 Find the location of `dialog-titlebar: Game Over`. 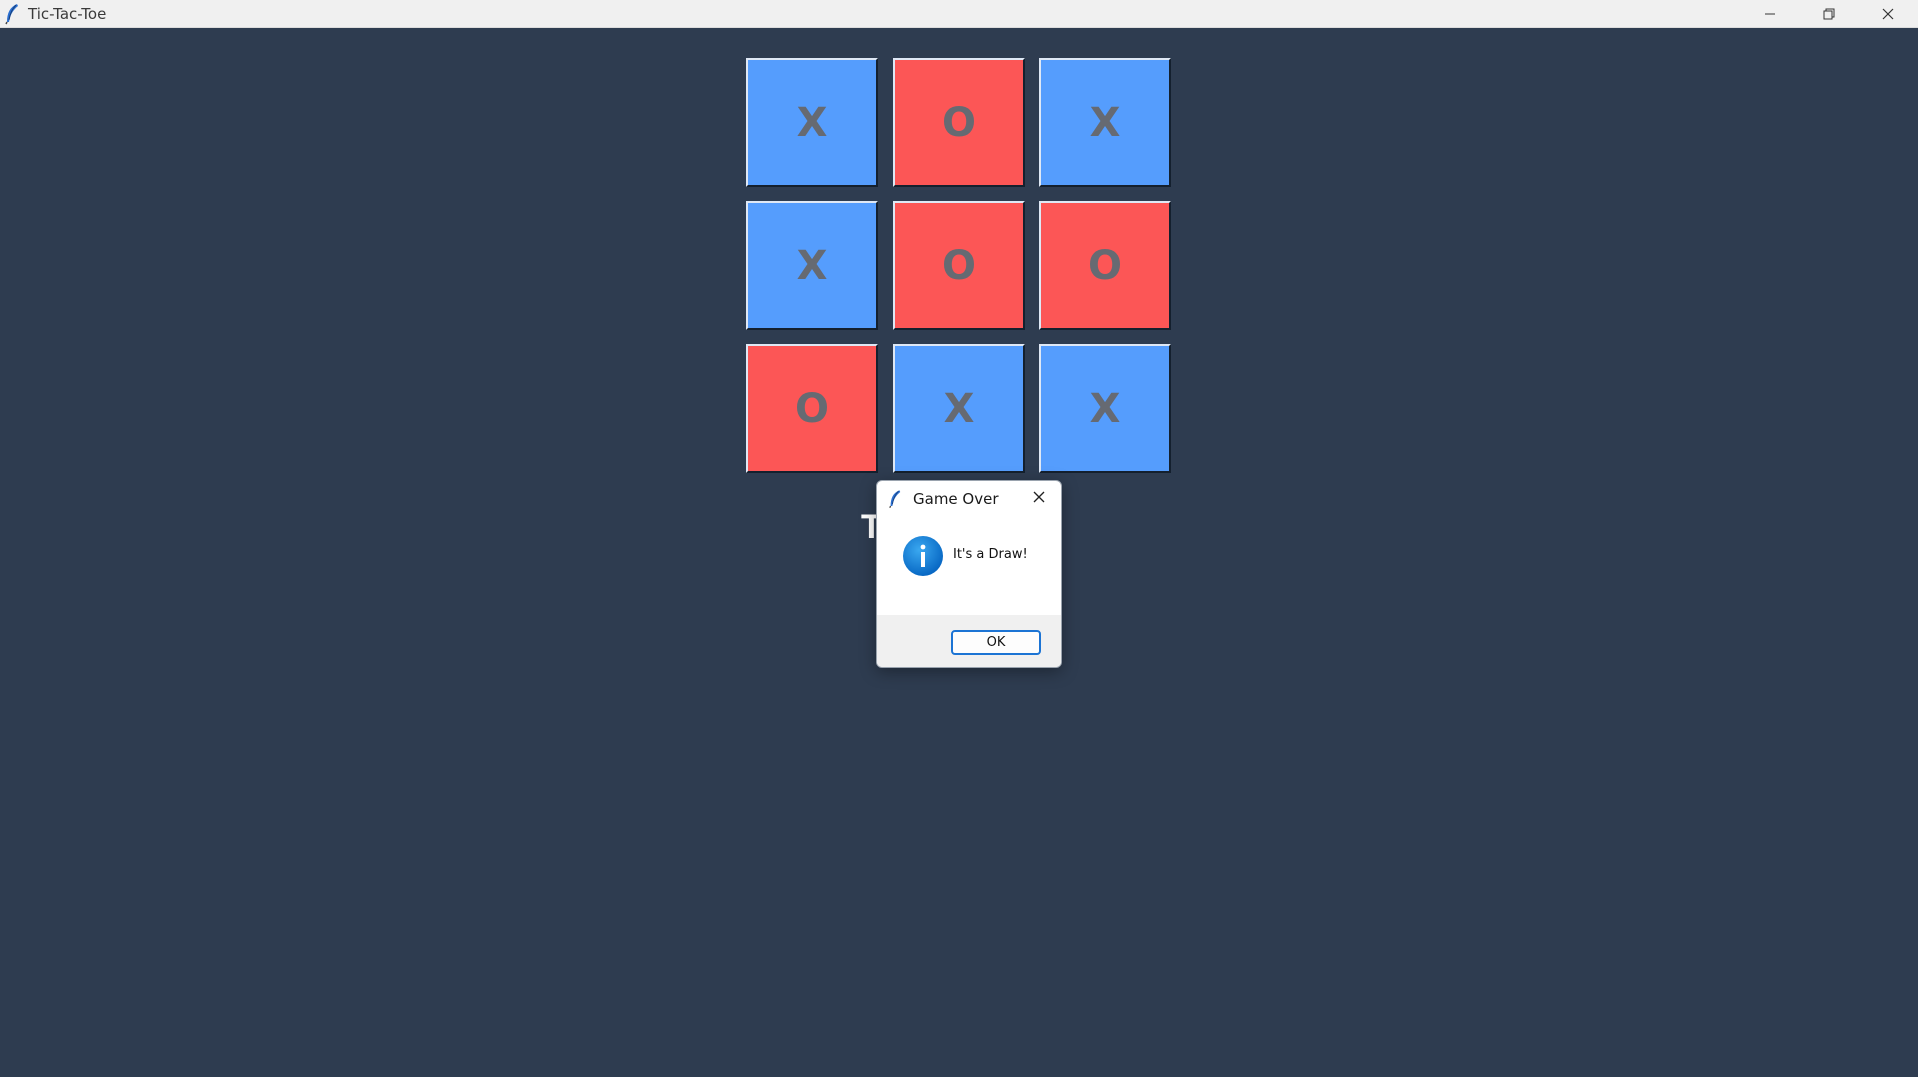

dialog-titlebar: Game Over is located at coordinates (969, 499).